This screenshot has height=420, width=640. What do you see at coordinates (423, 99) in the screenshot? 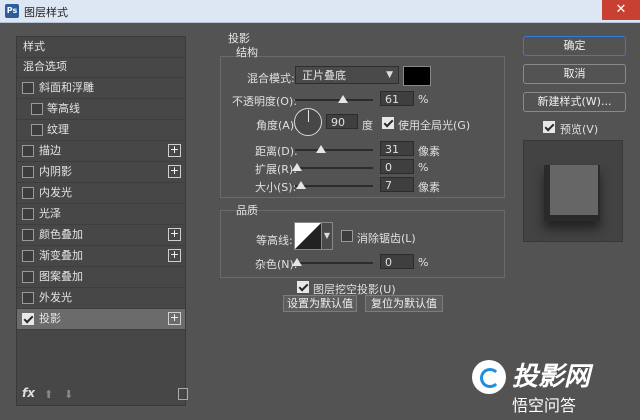
I see `opacity-unit: %` at bounding box center [423, 99].